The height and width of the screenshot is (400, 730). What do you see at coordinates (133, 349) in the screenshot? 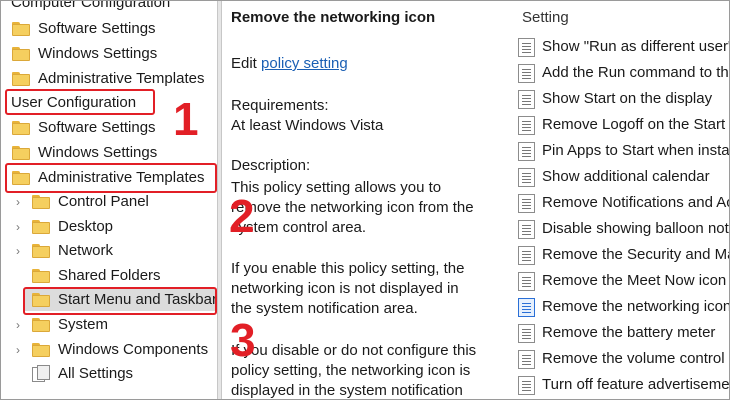
I see `tree-item-label: Windows Components` at bounding box center [133, 349].